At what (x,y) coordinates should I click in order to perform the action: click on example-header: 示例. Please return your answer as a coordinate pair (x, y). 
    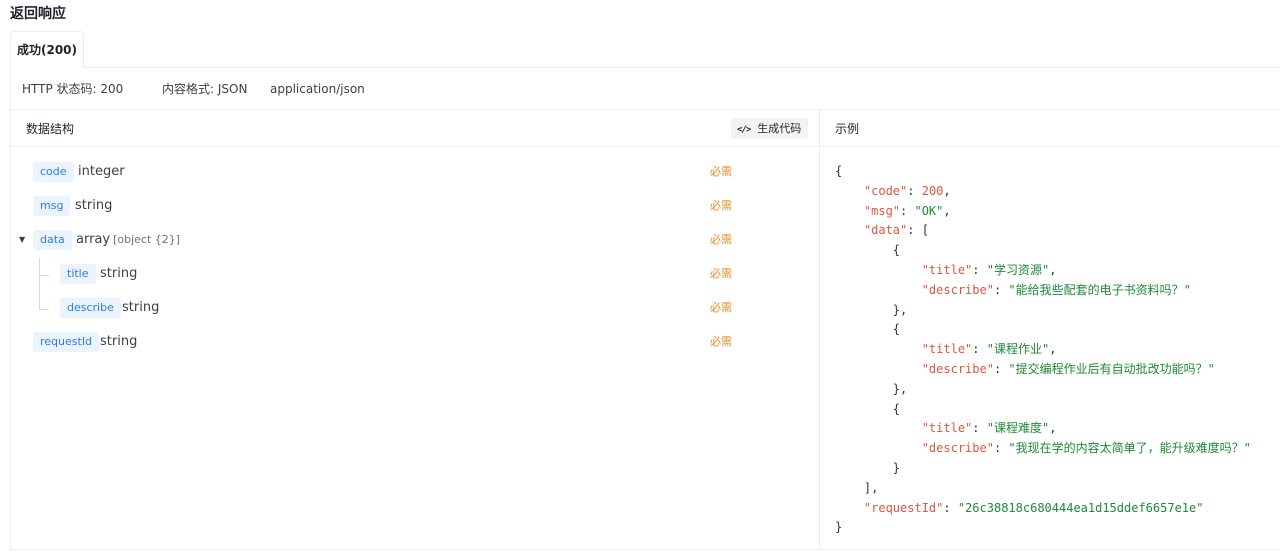
    Looking at the image, I should click on (1050, 128).